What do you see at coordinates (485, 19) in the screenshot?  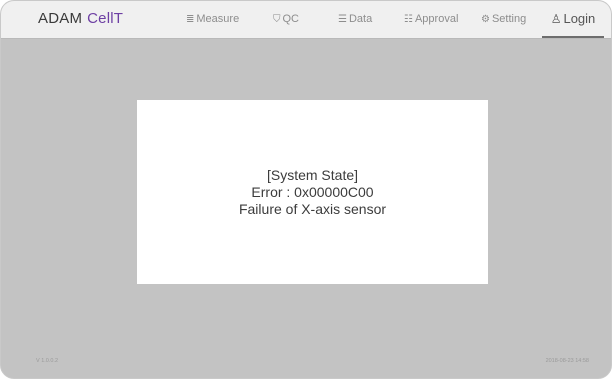 I see `gear-icon: ⚙` at bounding box center [485, 19].